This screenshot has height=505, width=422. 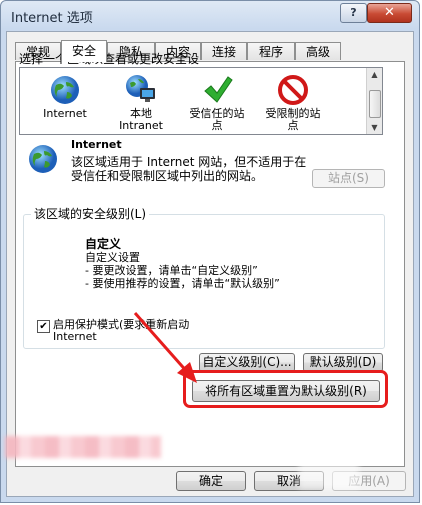 What do you see at coordinates (329, 469) in the screenshot?
I see `watermark-blur` at bounding box center [329, 469].